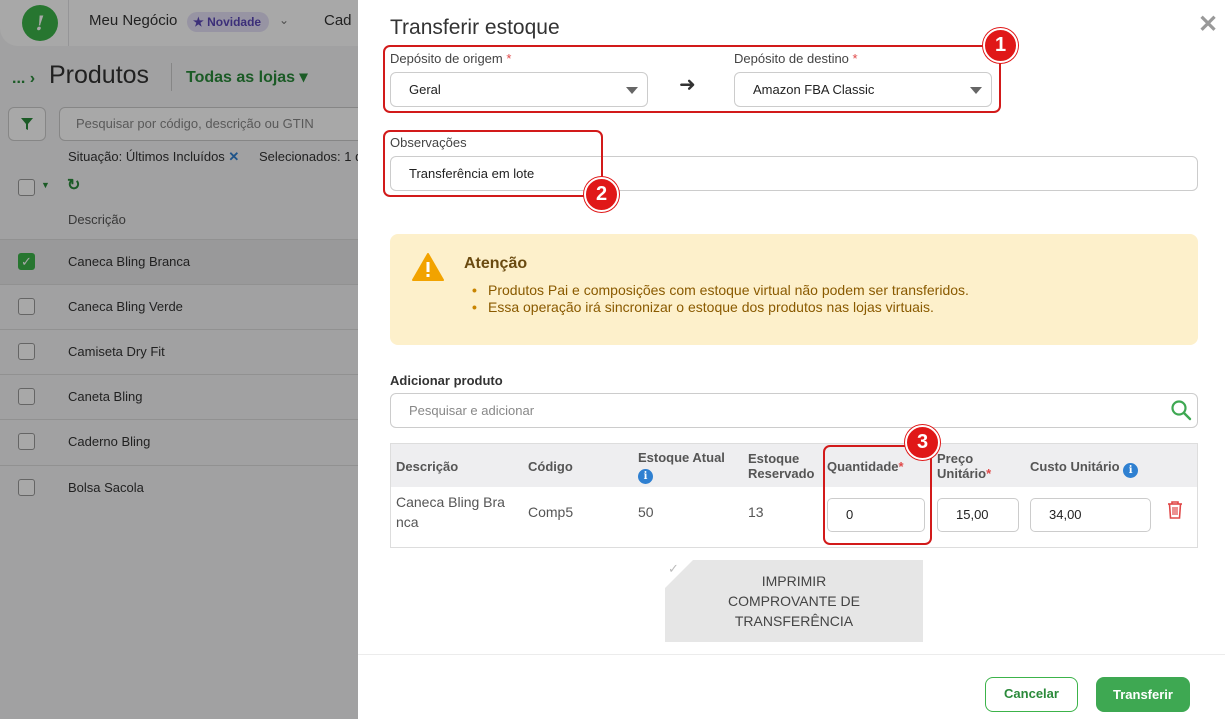 This screenshot has width=1225, height=719. Describe the element at coordinates (922, 442) in the screenshot. I see `annotation-badge-3: 3` at that location.